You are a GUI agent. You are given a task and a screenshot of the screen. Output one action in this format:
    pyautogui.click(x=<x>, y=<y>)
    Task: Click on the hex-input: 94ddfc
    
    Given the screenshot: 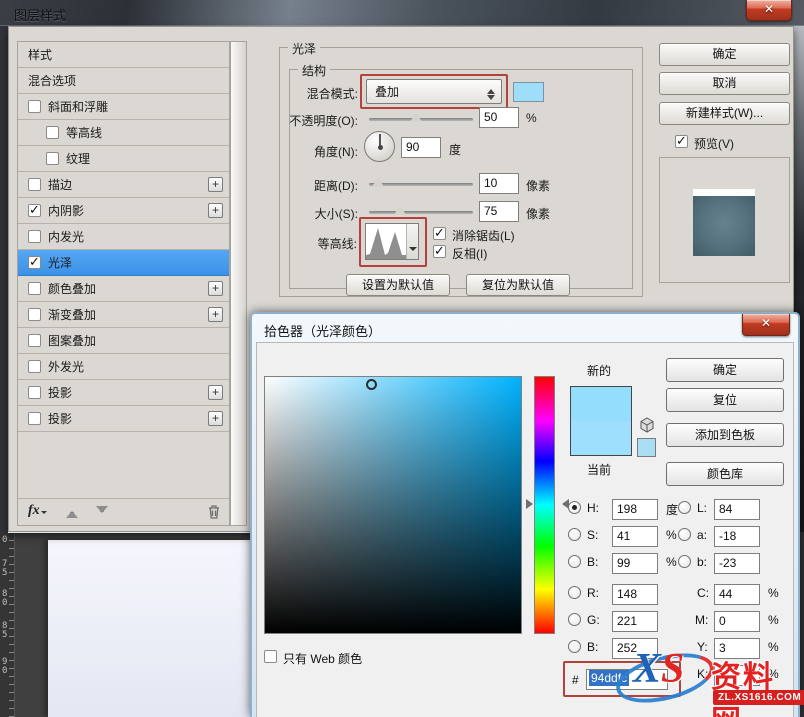 What is the action you would take?
    pyautogui.click(x=627, y=679)
    